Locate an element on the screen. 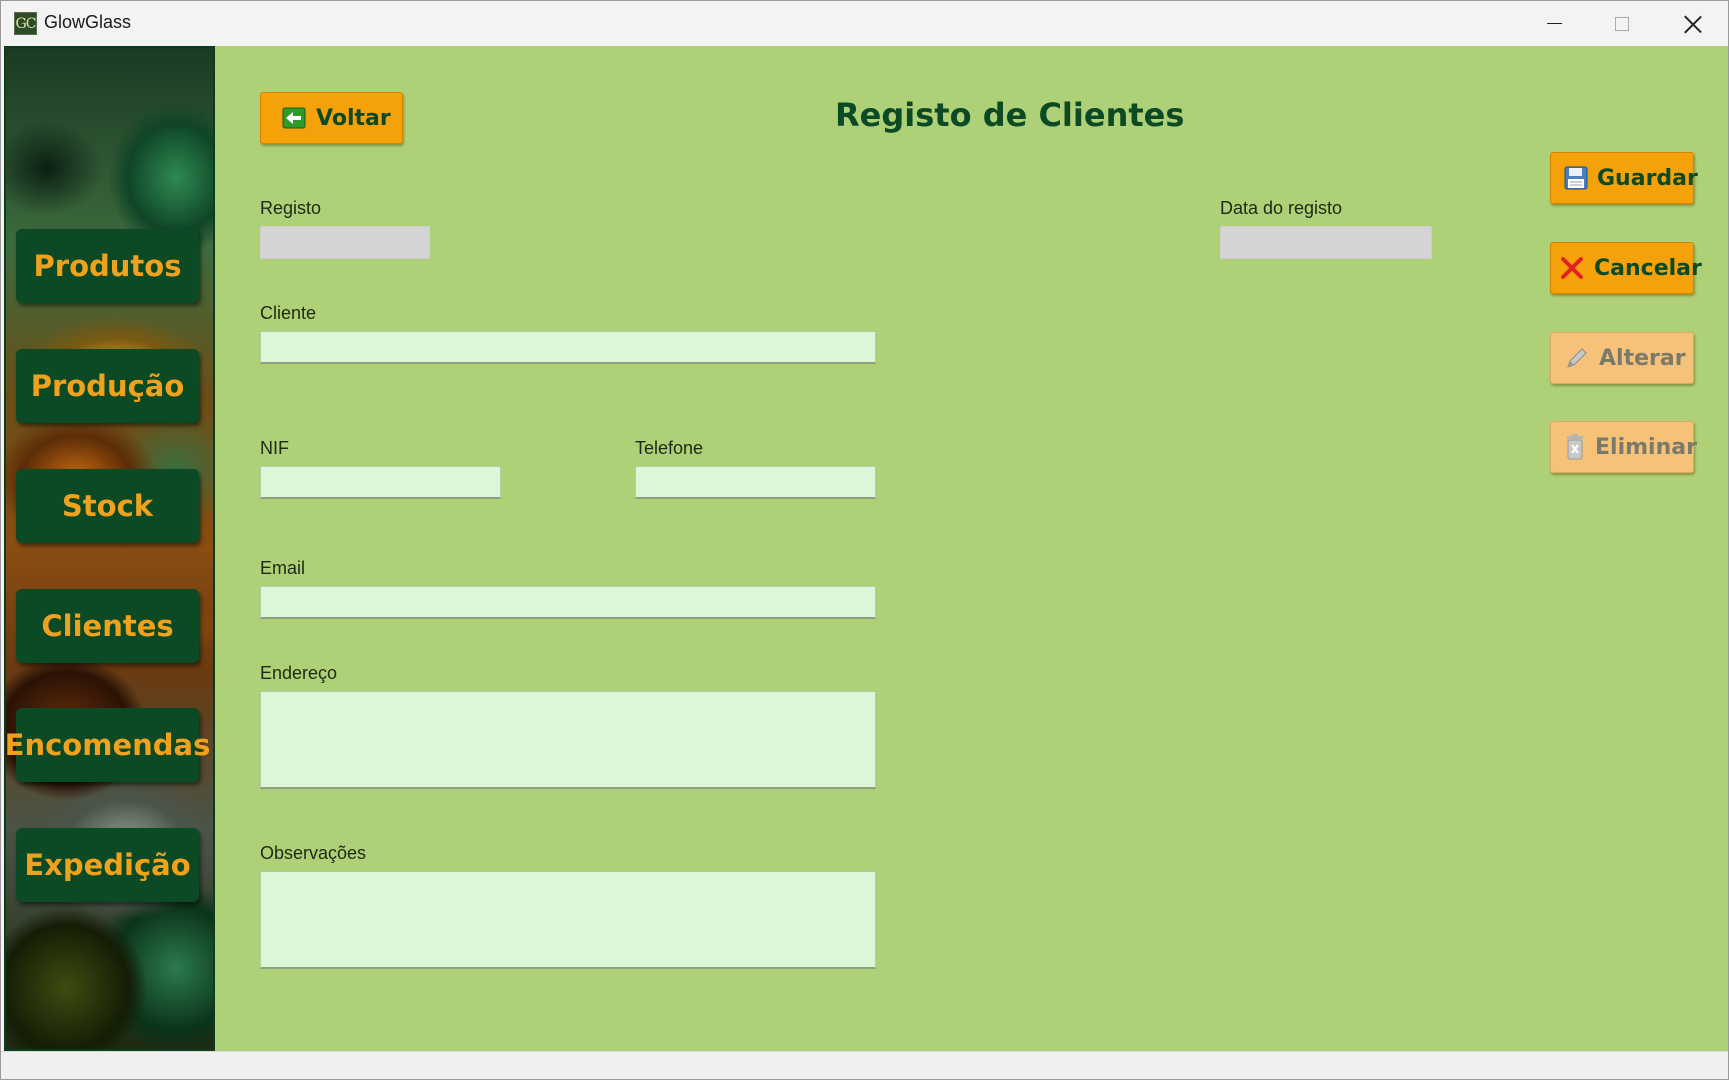 The height and width of the screenshot is (1080, 1729). maximize-icon is located at coordinates (1622, 23).